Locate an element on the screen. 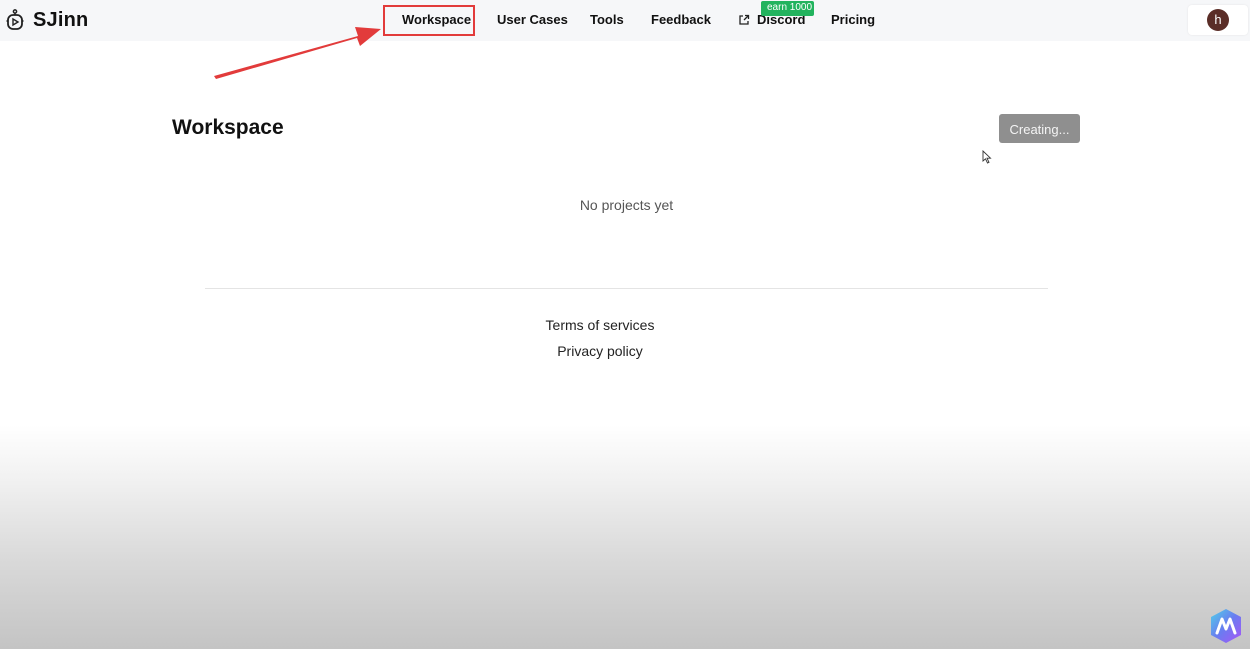 This screenshot has width=1250, height=649. nav-tools: Tools is located at coordinates (607, 19).